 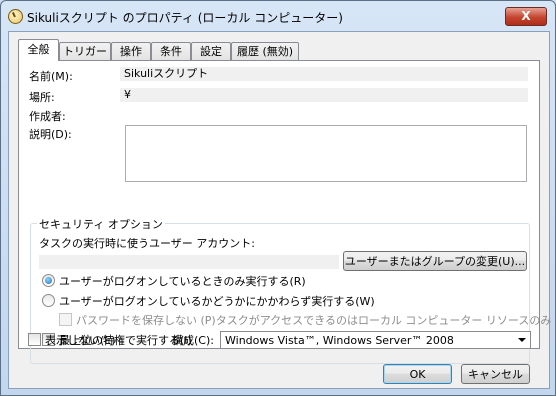 I want to click on hidden-checkbox, so click(x=34, y=339).